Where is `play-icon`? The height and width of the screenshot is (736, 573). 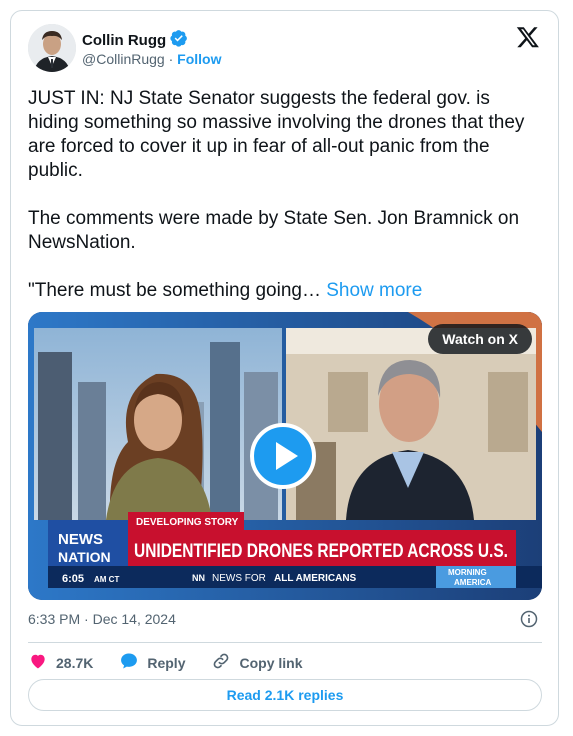
play-icon is located at coordinates (283, 456).